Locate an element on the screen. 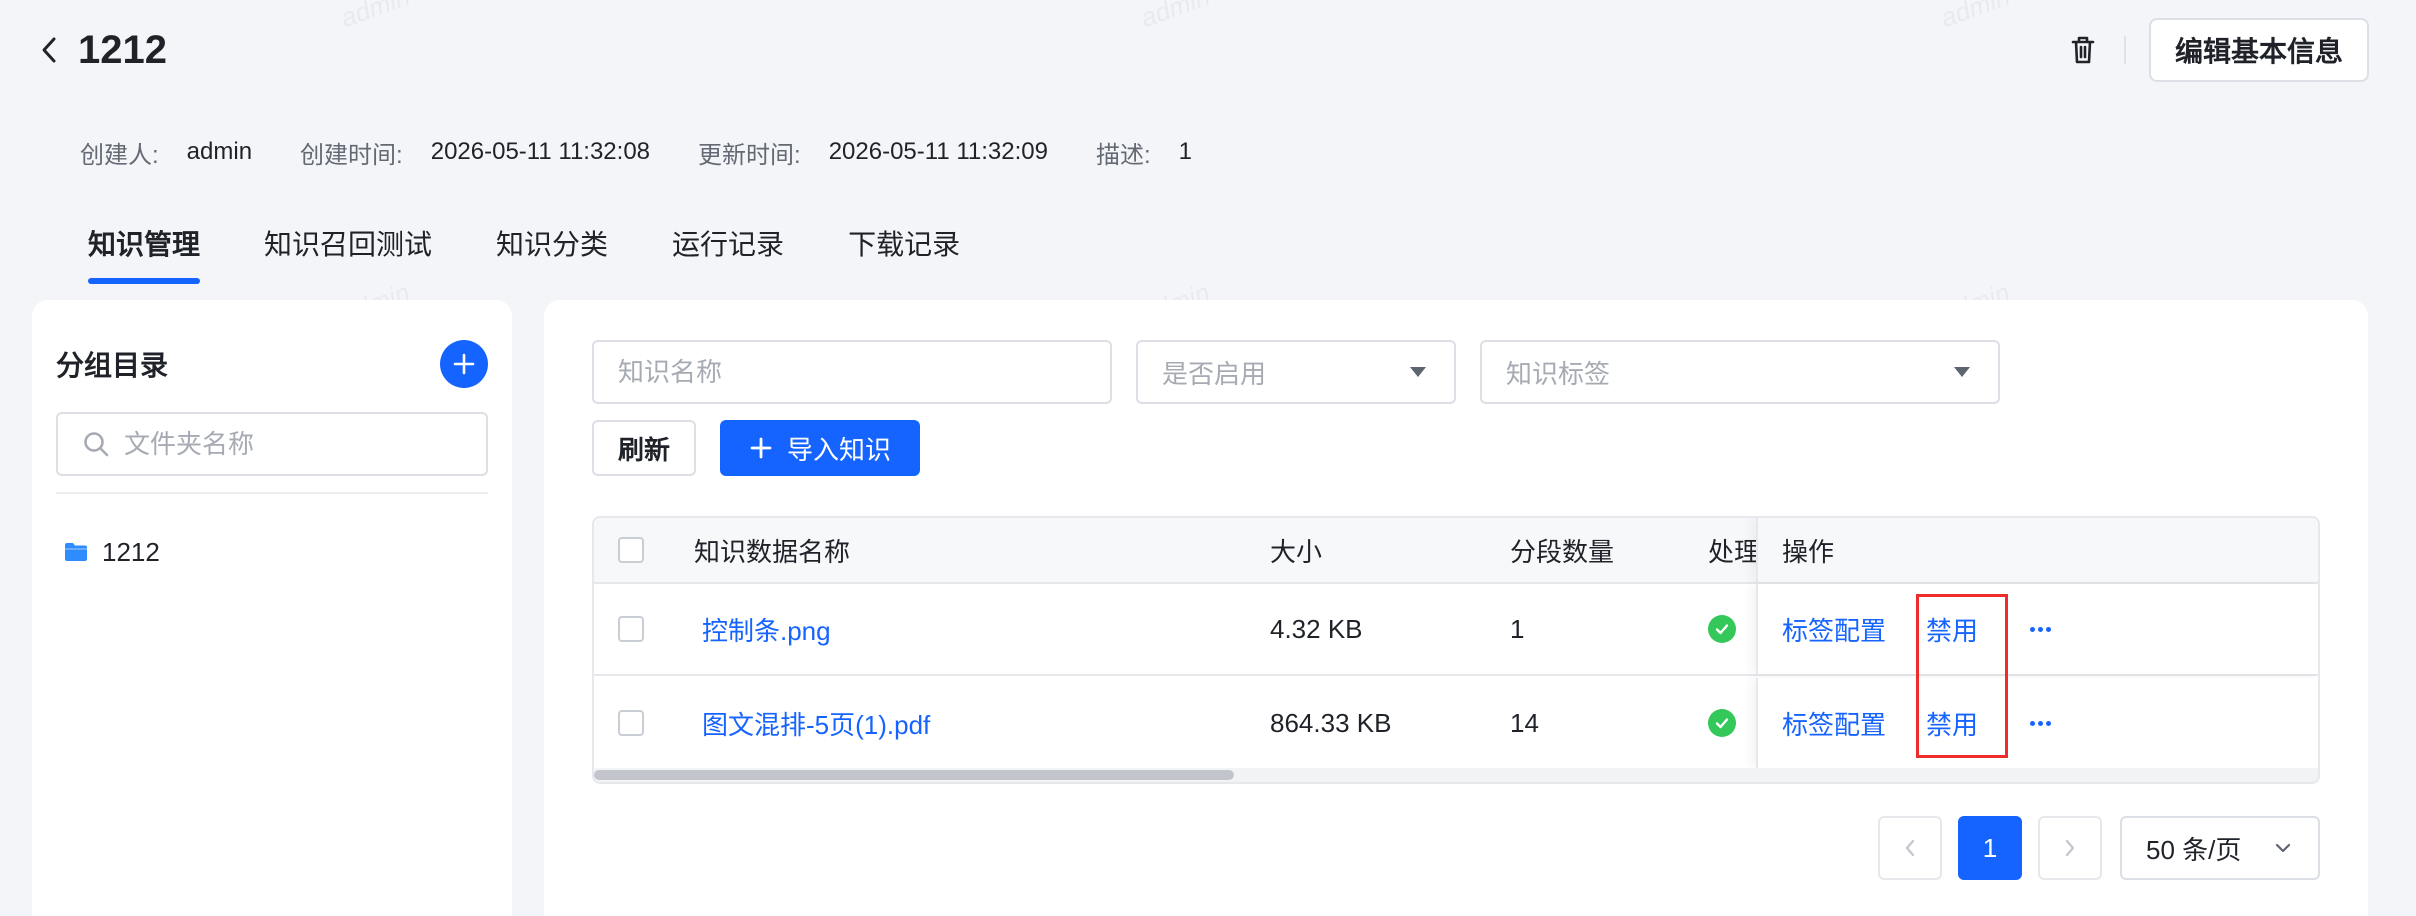  refresh-button: 刷新 is located at coordinates (644, 448).